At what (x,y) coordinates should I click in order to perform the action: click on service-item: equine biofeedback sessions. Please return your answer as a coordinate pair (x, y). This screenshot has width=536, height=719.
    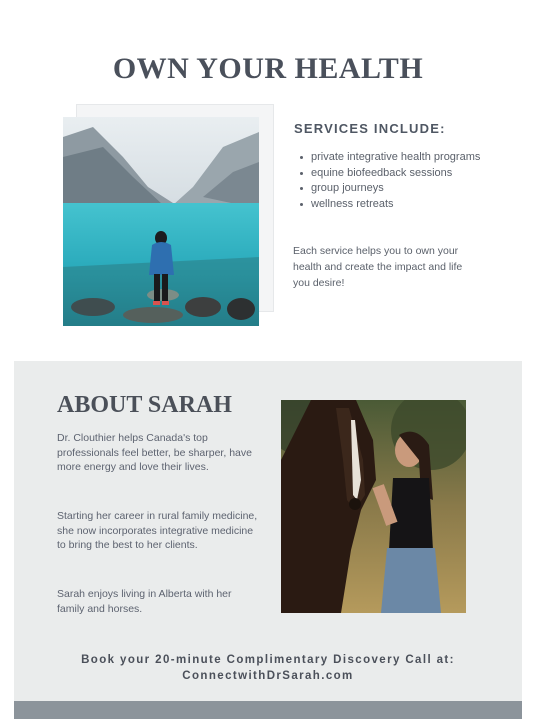
    Looking at the image, I should click on (392, 174).